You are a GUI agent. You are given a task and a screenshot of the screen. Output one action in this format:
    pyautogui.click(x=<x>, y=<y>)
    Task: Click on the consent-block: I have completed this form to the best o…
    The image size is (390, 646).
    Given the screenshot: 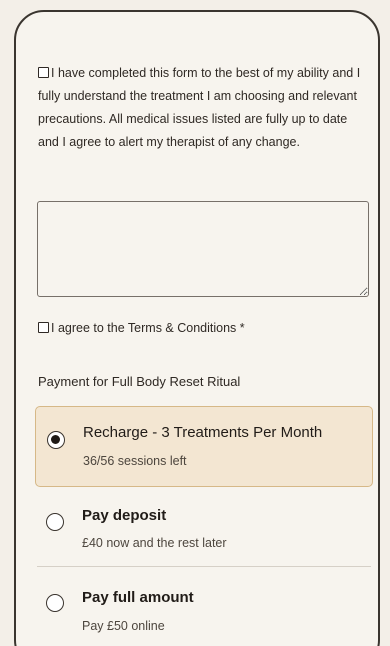 What is the action you would take?
    pyautogui.click(x=203, y=108)
    